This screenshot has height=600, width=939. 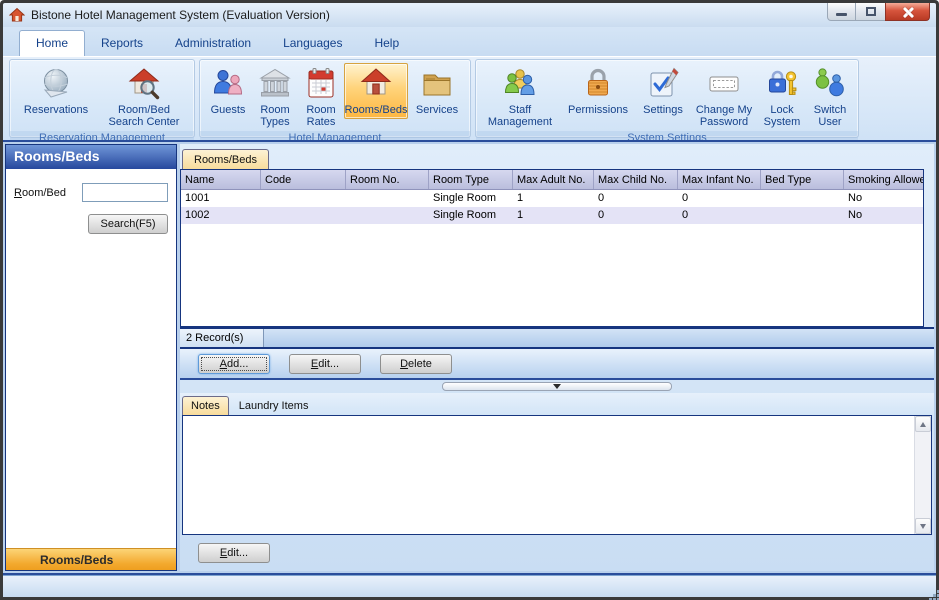 I want to click on room-bed-search-input, so click(x=125, y=192).